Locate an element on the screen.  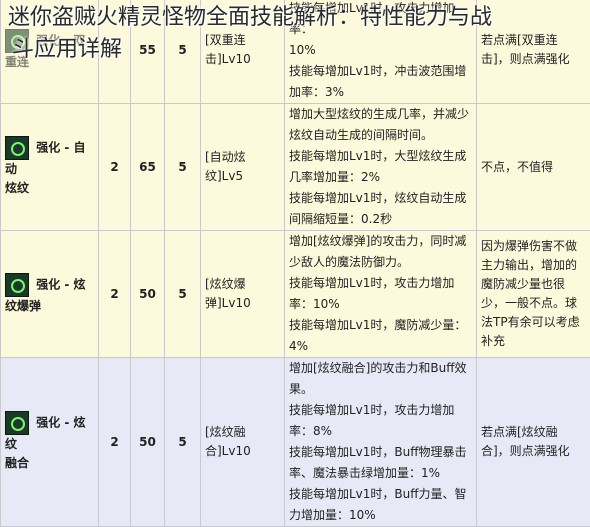
skill-name-cont: 纹爆弹 is located at coordinates (49, 306).